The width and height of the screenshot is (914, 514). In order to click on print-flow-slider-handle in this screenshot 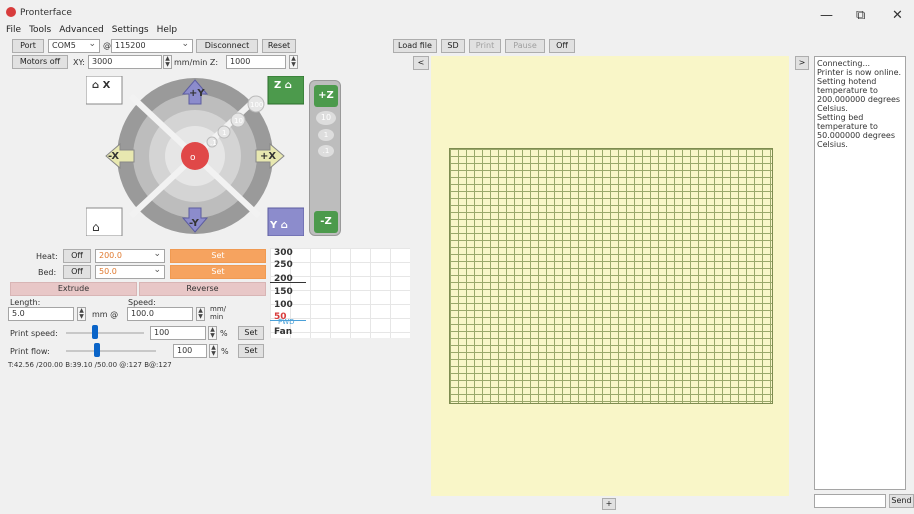, I will do `click(97, 350)`.